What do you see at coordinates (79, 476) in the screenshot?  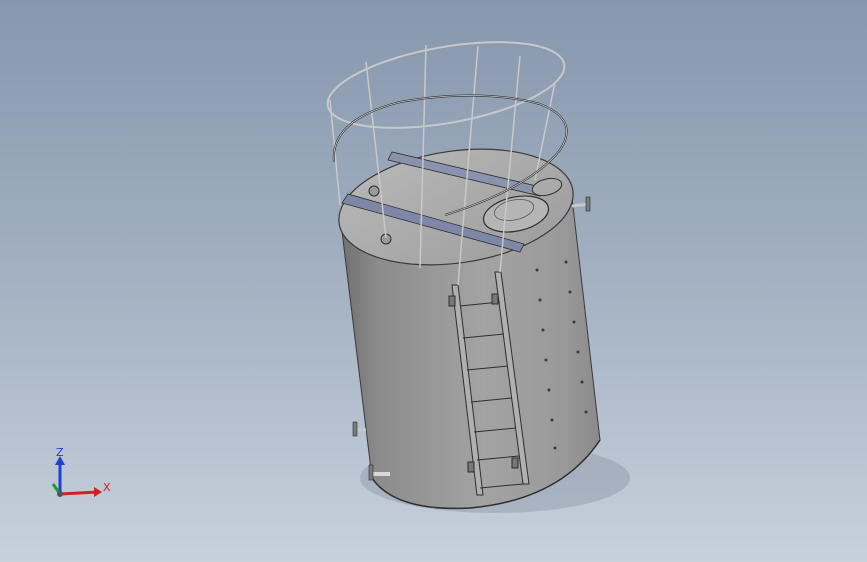 I see `coordinate-triad: Z X` at bounding box center [79, 476].